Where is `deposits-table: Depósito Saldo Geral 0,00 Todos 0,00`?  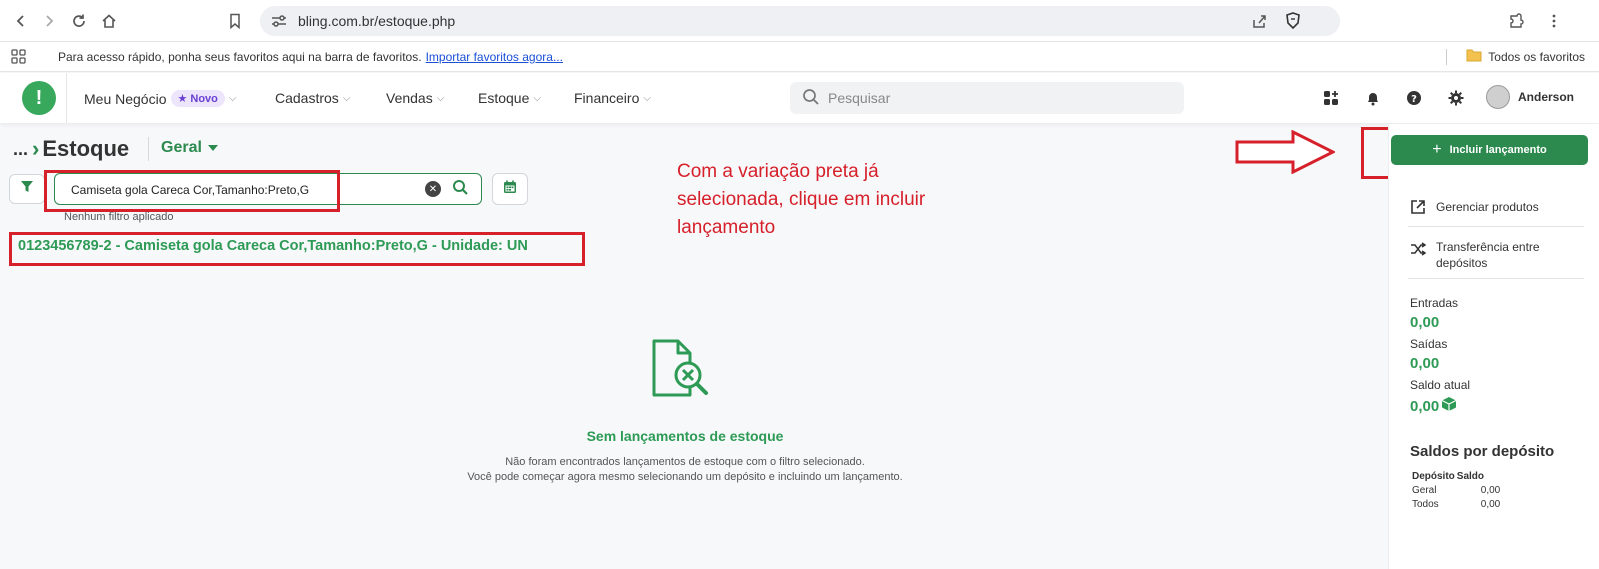 deposits-table: Depósito Saldo Geral 0,00 Todos 0,00 is located at coordinates (1457, 491).